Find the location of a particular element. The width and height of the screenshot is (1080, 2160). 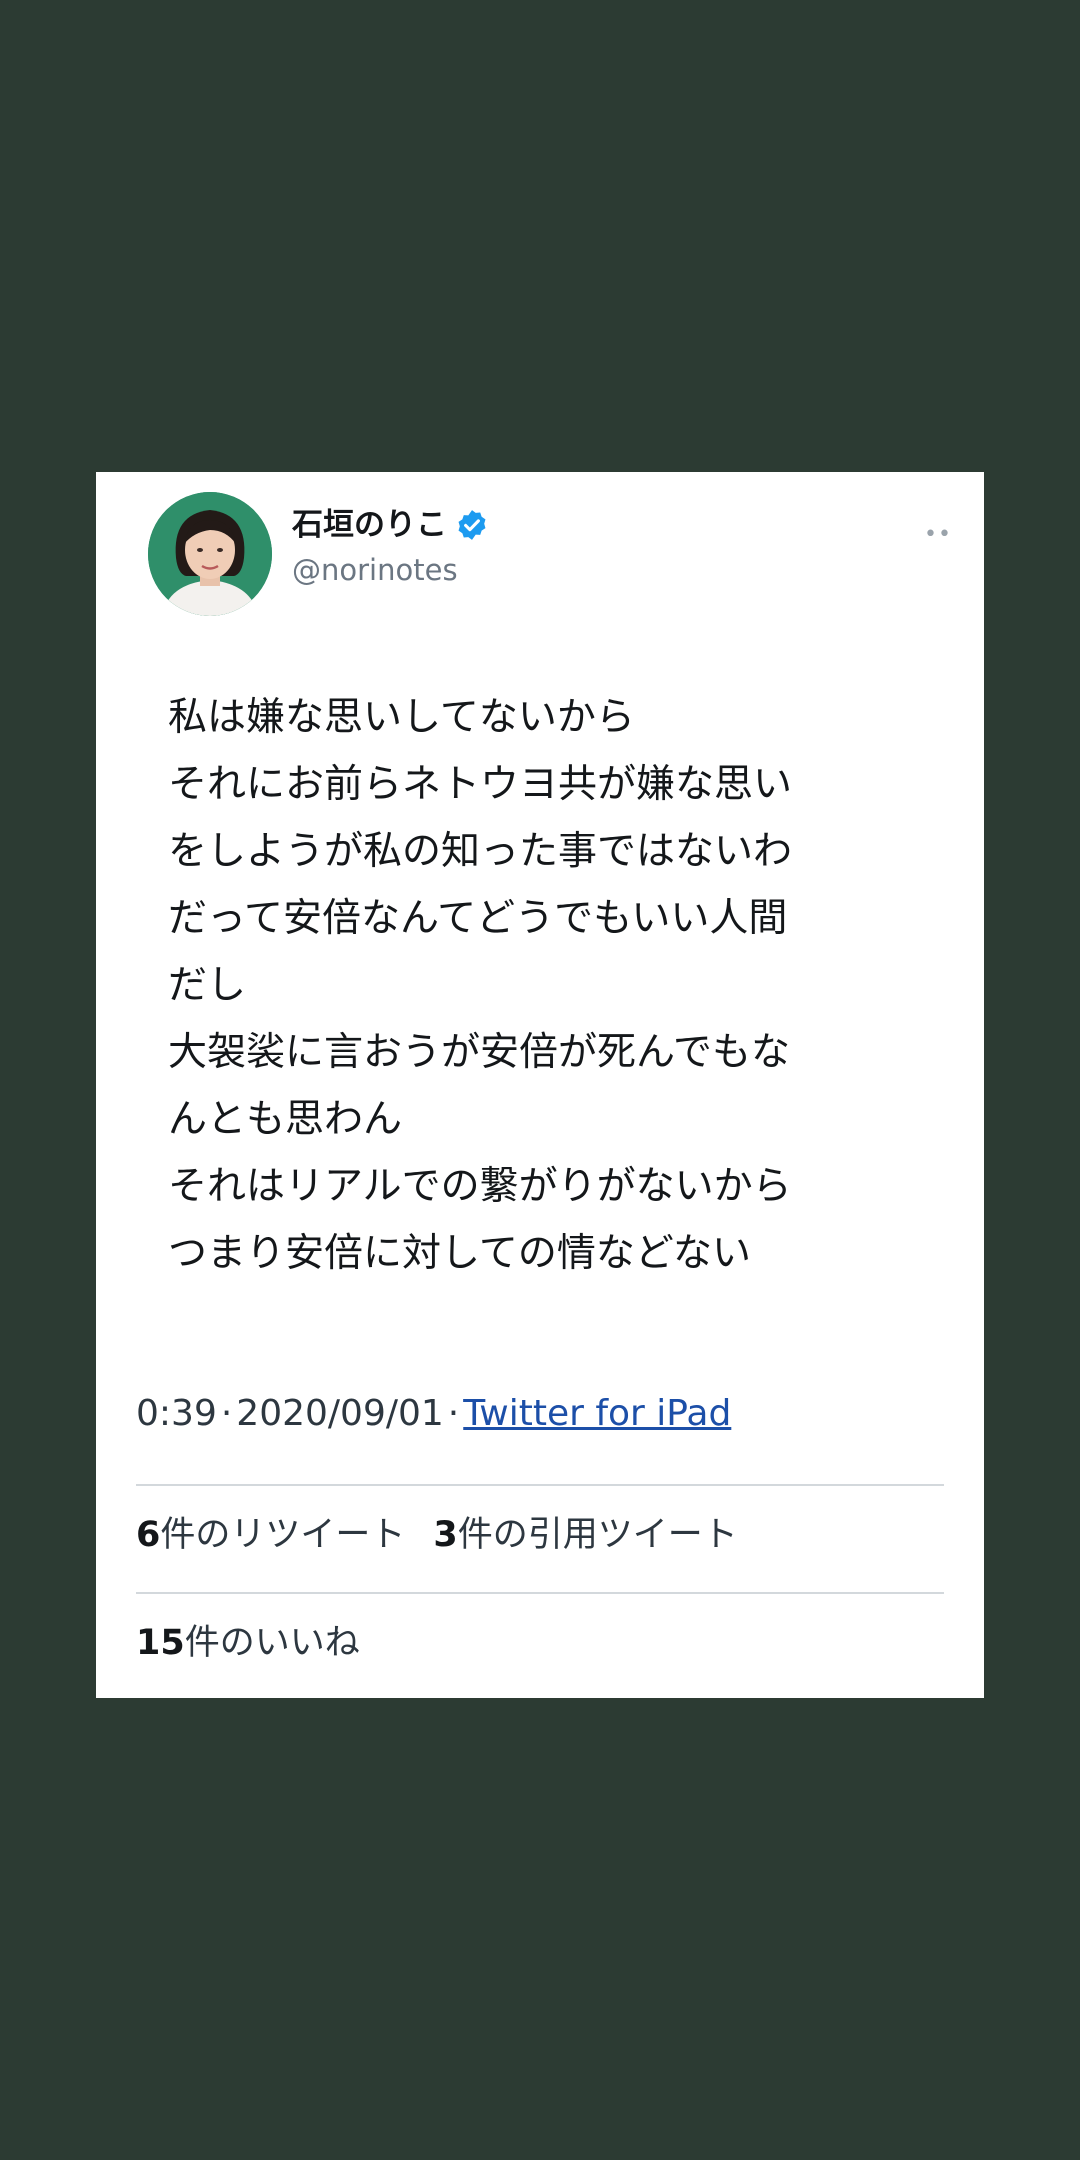

verified-badge-icon is located at coordinates (472, 525).